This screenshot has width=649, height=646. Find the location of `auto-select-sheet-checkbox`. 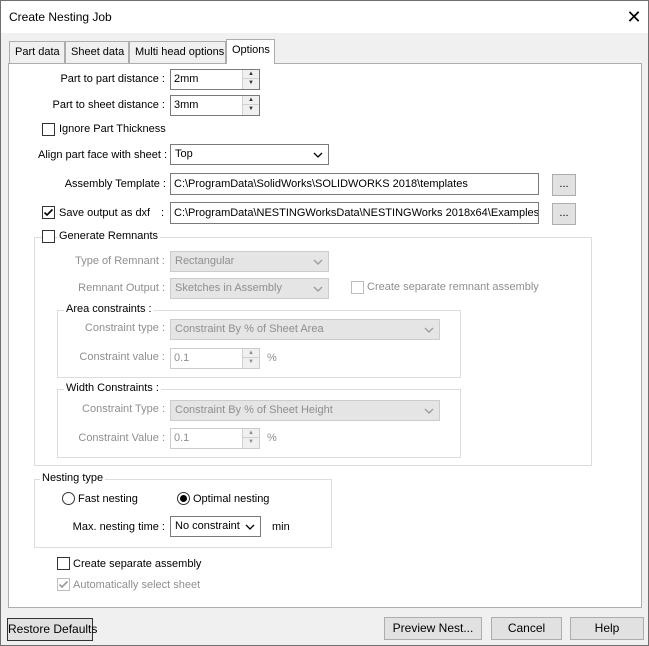

auto-select-sheet-checkbox is located at coordinates (63, 584).